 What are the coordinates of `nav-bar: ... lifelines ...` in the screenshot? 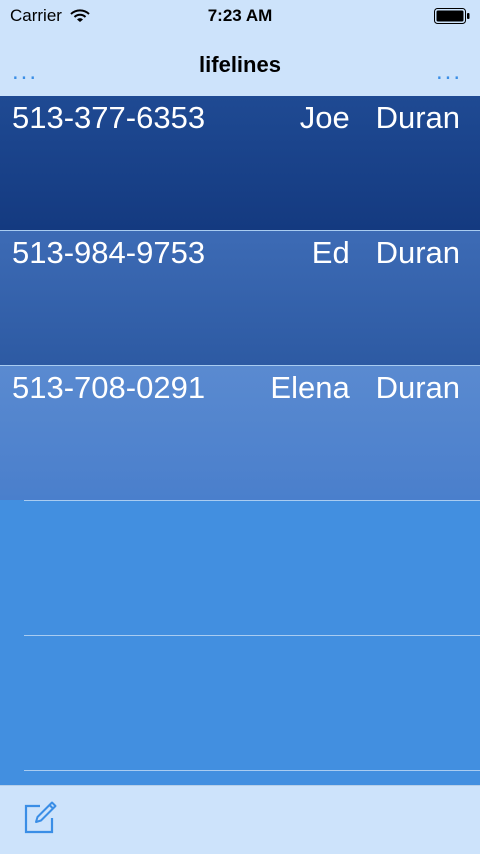 It's located at (240, 64).